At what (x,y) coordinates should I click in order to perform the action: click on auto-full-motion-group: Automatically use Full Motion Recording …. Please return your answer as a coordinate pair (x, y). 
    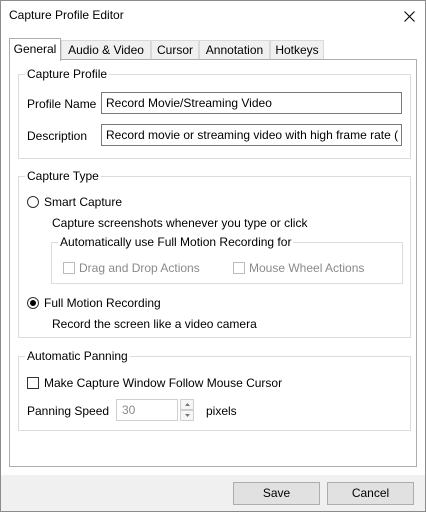
    Looking at the image, I should click on (227, 259).